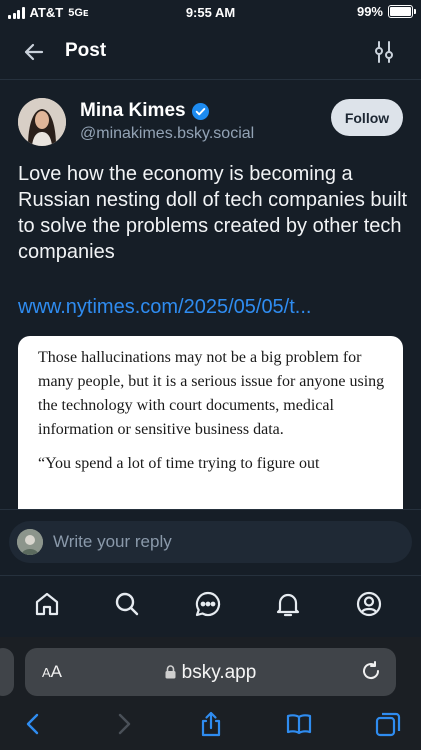 This screenshot has height=750, width=421. I want to click on reply-placeholder: Write your reply, so click(112, 541).